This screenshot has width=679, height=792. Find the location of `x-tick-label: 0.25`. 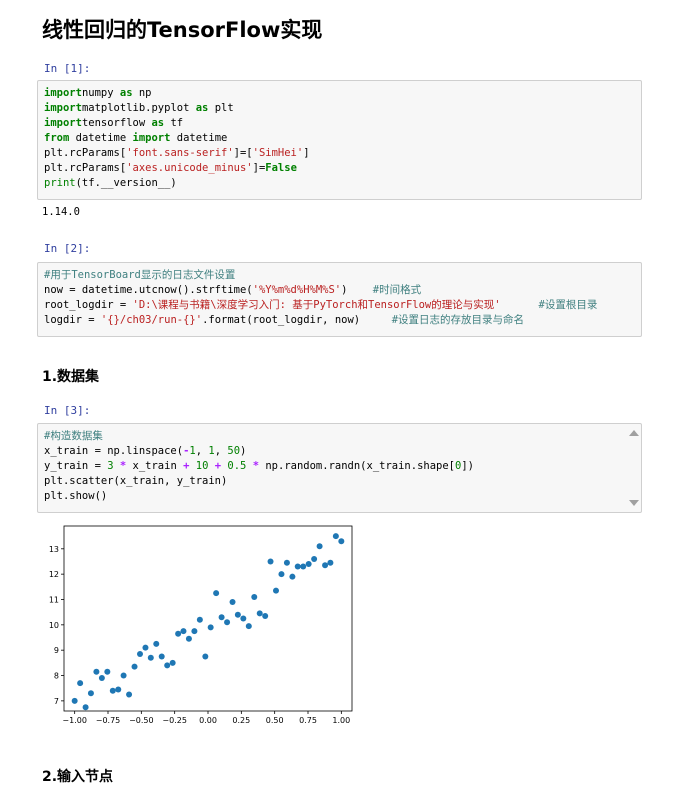

x-tick-label: 0.25 is located at coordinates (241, 720).